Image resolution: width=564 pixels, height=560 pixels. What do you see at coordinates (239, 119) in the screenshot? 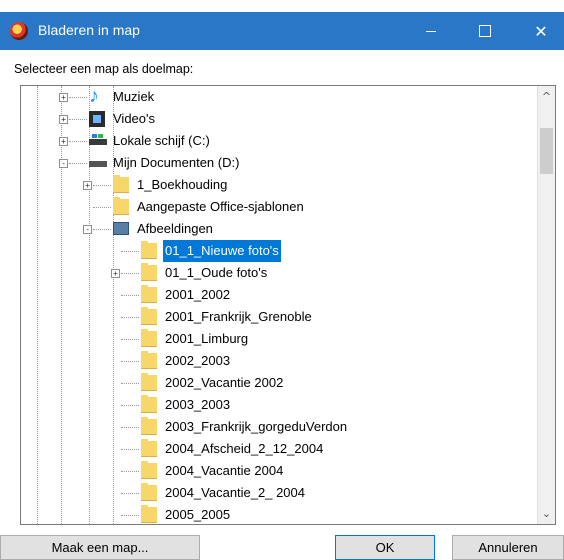
I see `tree-item: Video's` at bounding box center [239, 119].